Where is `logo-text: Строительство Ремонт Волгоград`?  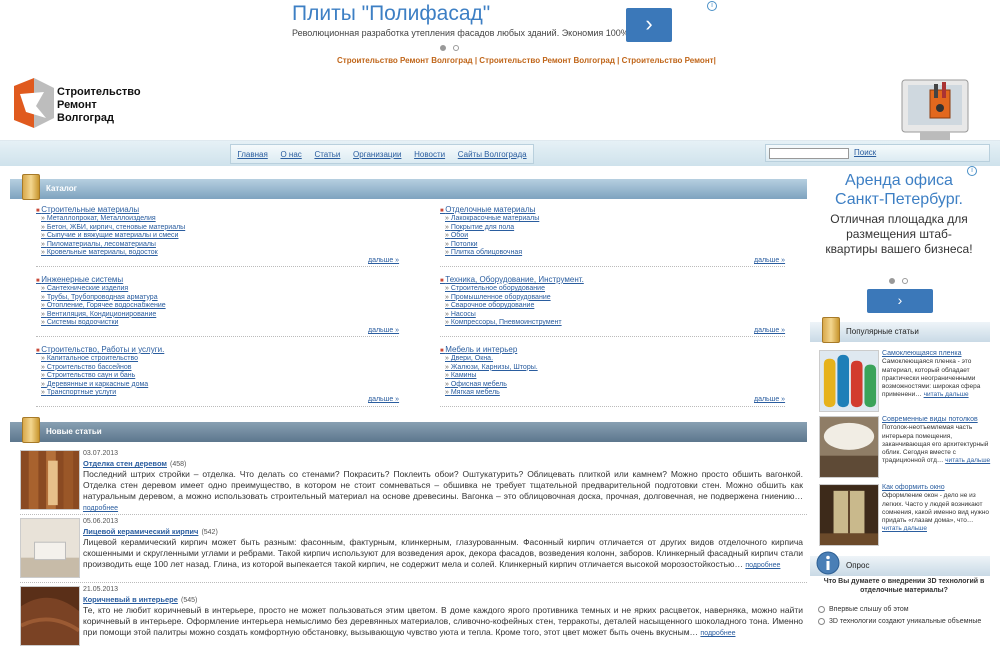
logo-text: Строительство Ремонт Волгоград is located at coordinates (99, 105).